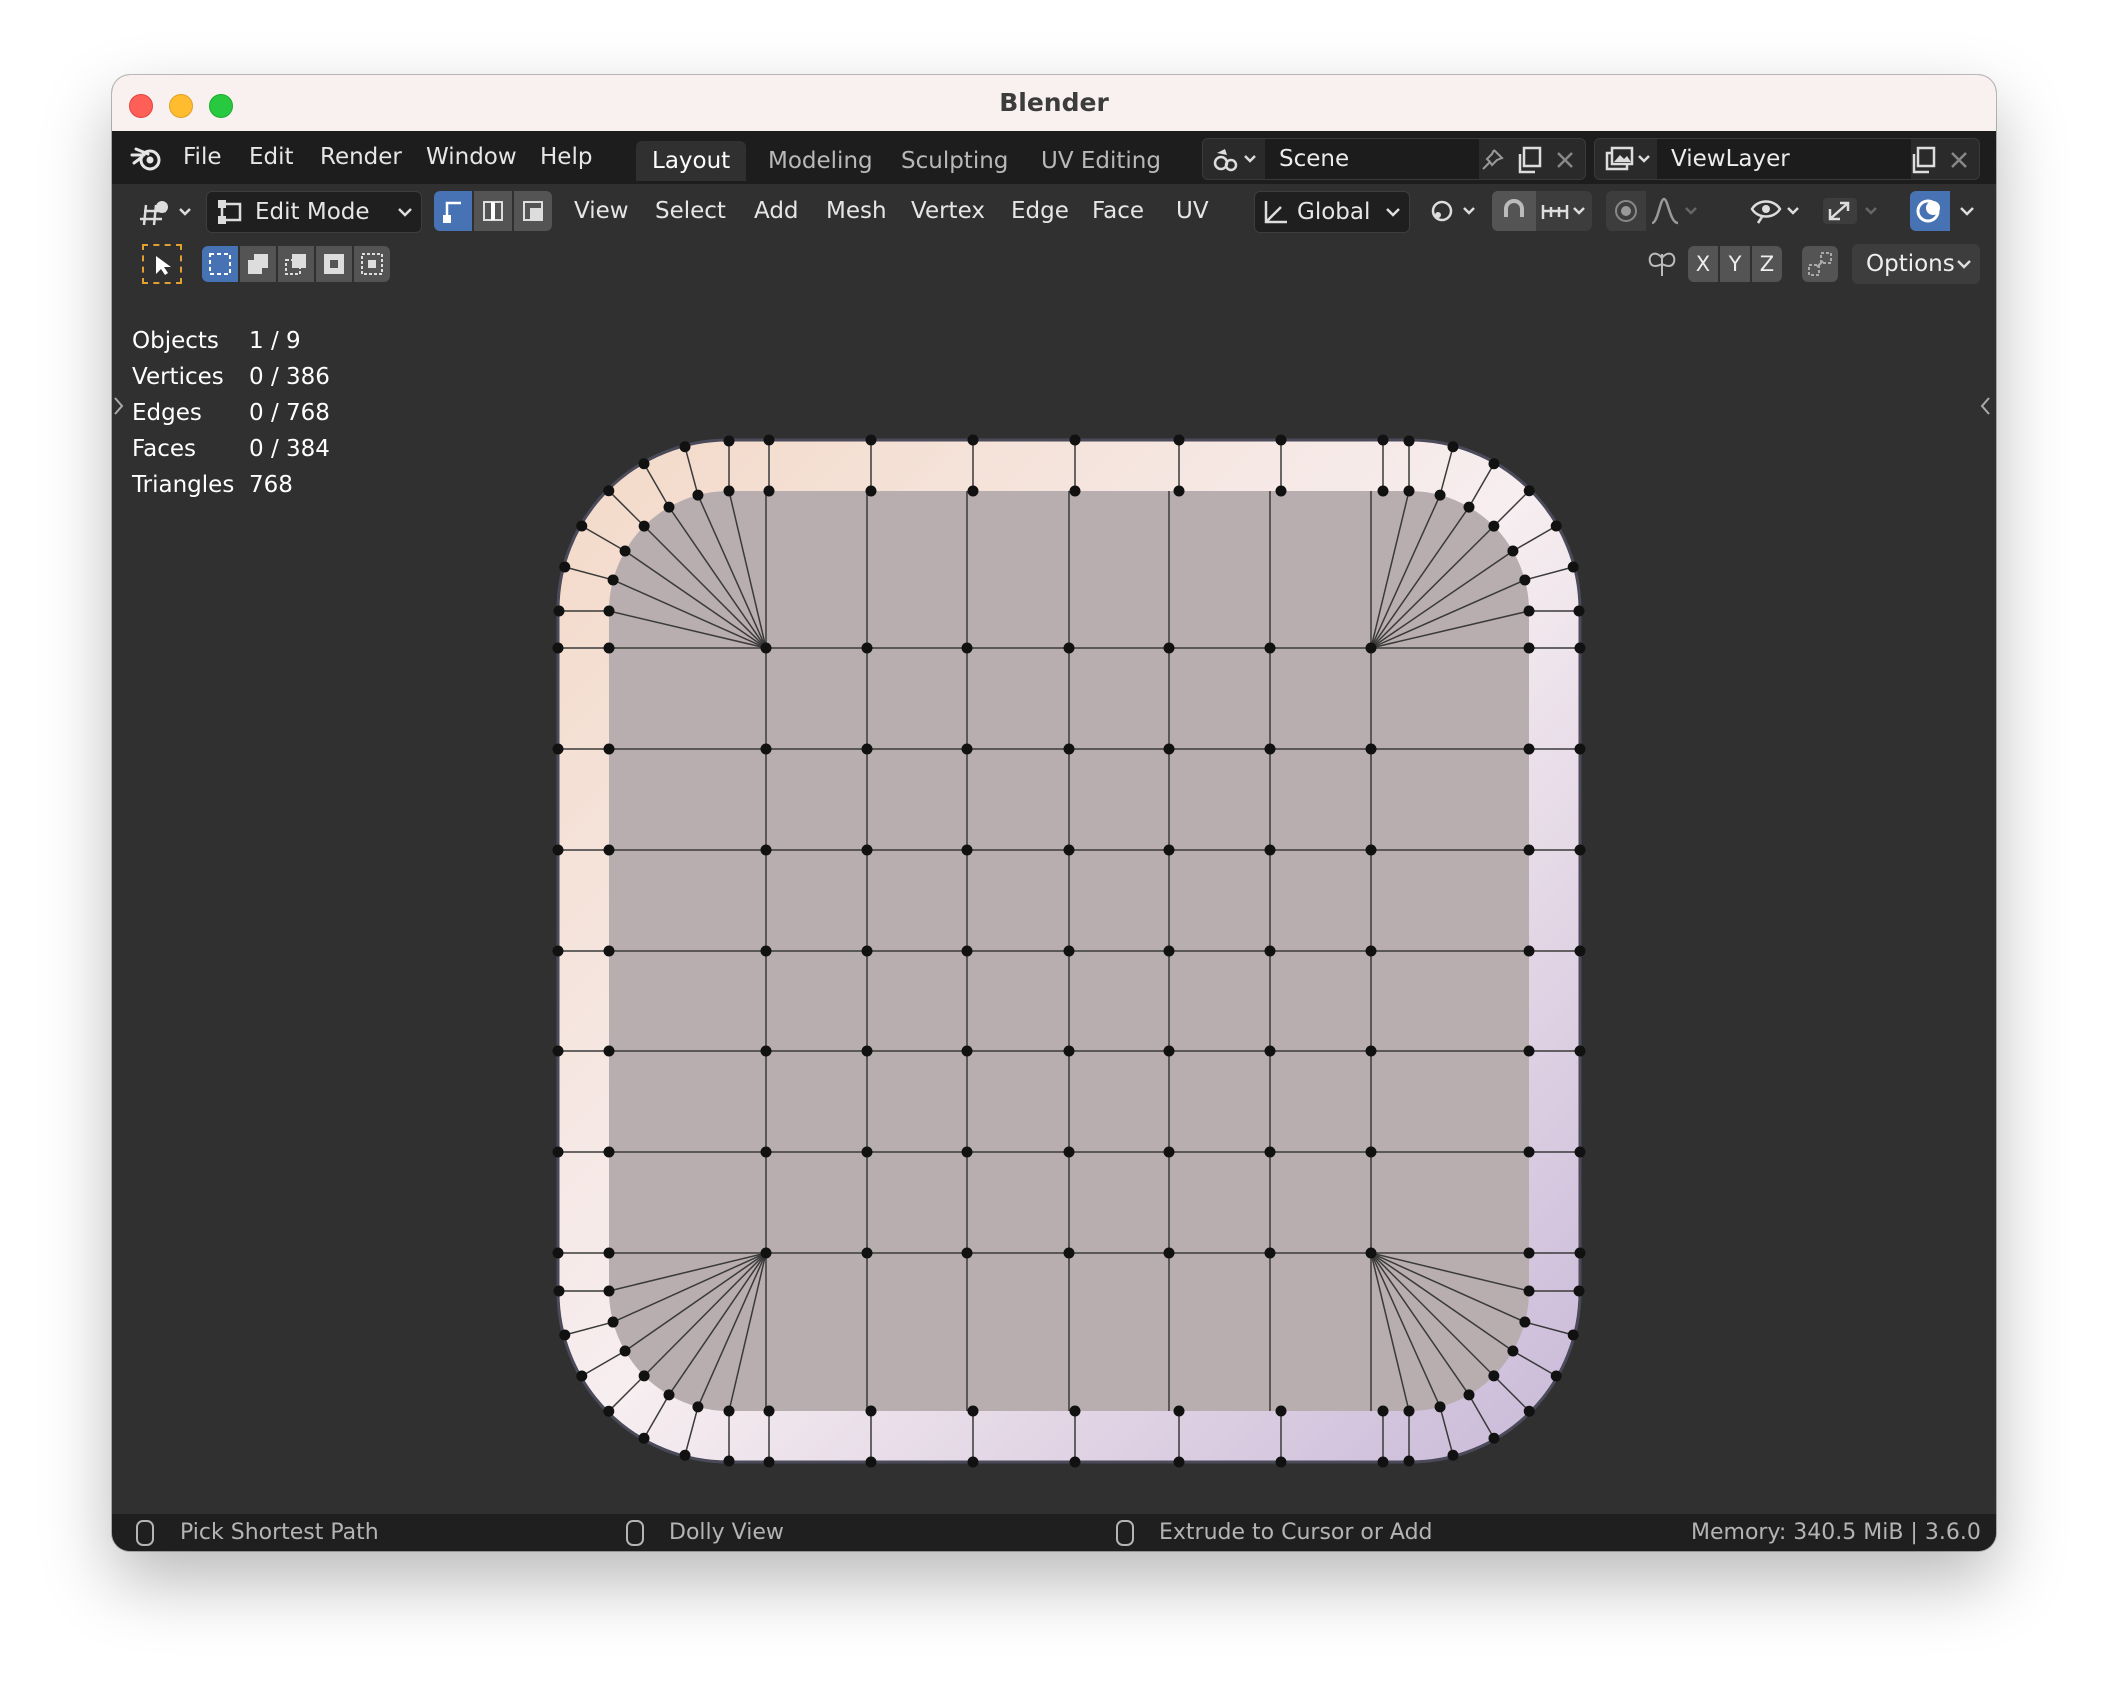 This screenshot has height=1700, width=2108. What do you see at coordinates (1040, 211) in the screenshot?
I see `header-menu-edge: Edge` at bounding box center [1040, 211].